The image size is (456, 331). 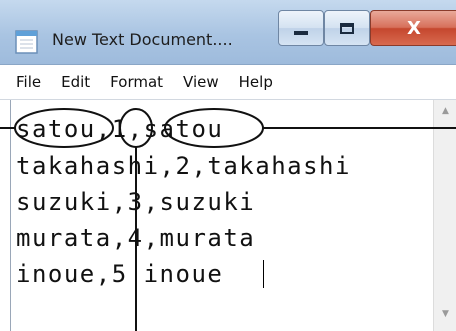 I want to click on maximize-icon, so click(x=347, y=28).